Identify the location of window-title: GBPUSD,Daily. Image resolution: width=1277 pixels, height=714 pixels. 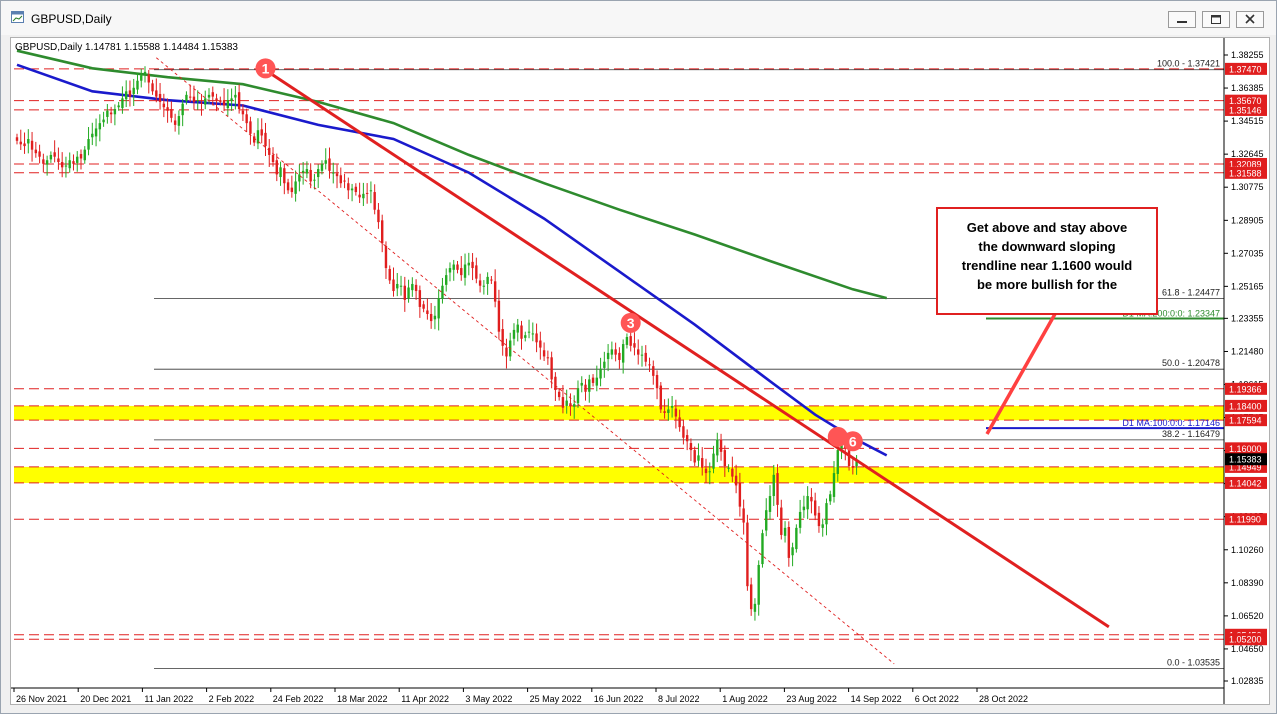
(71, 19).